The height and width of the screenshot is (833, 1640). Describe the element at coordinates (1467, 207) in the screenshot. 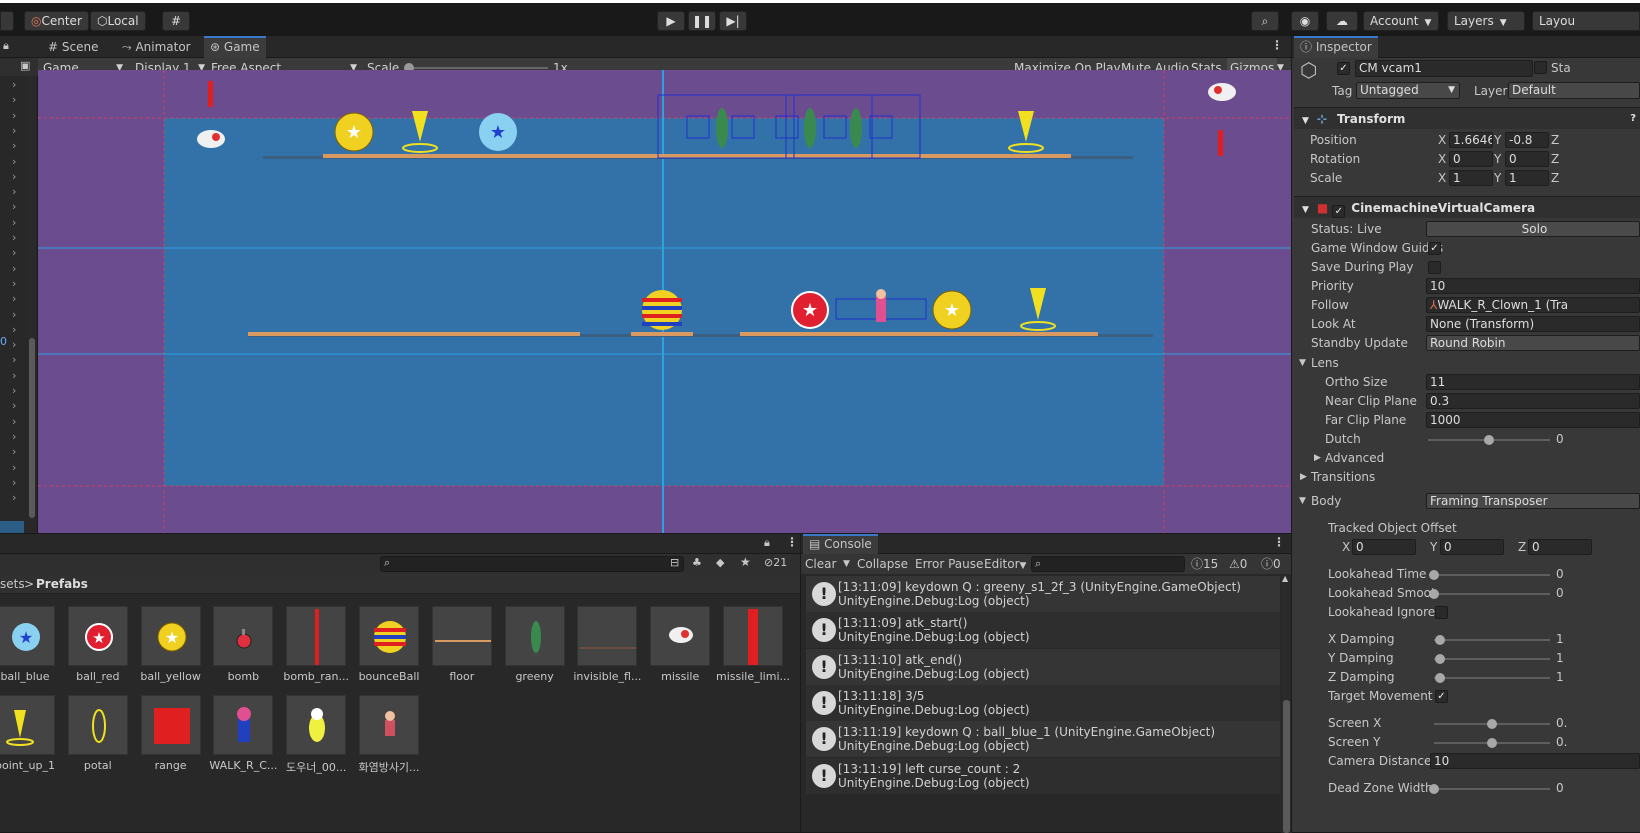

I see `vcam-header: ▼ ■ ✓ CinemachineVirtualCamera` at that location.